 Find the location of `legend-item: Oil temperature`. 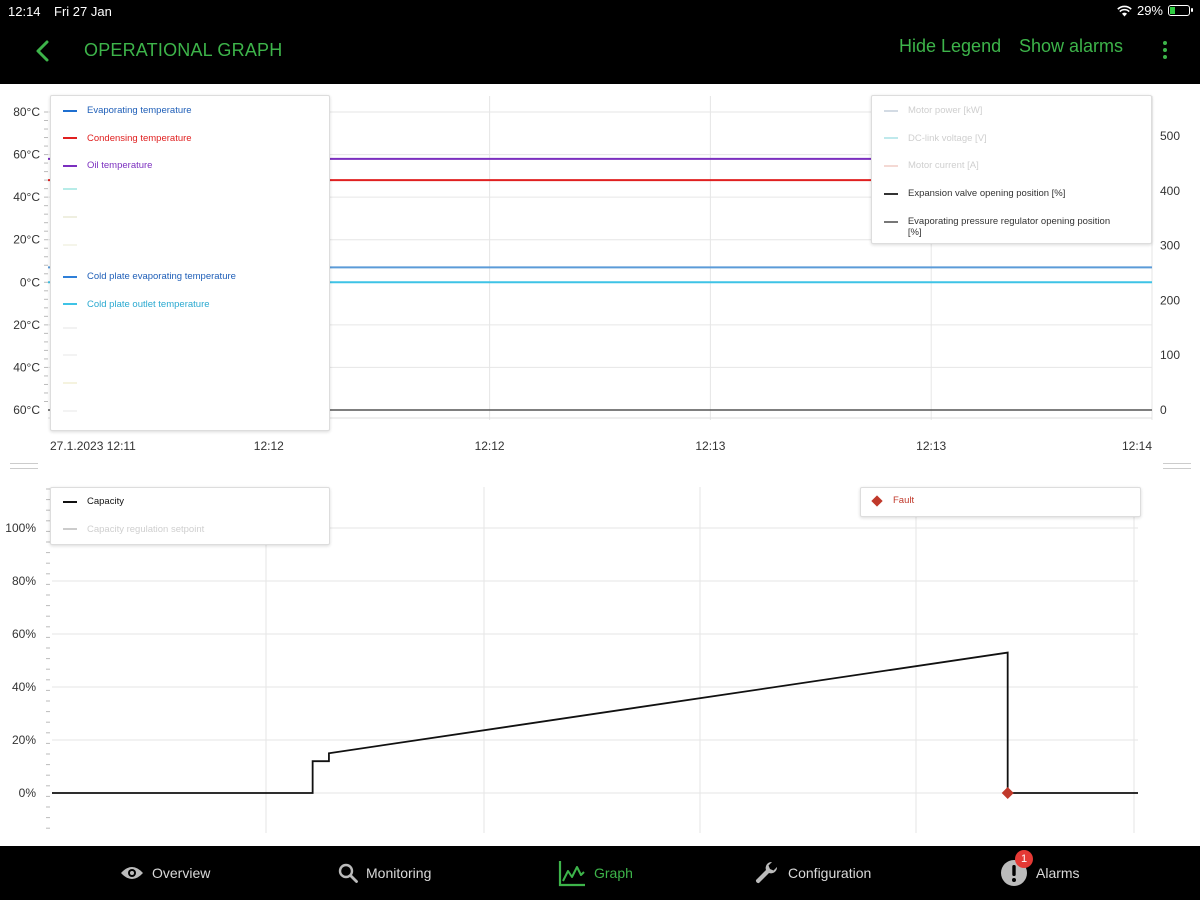

legend-item: Oil temperature is located at coordinates (107, 165).